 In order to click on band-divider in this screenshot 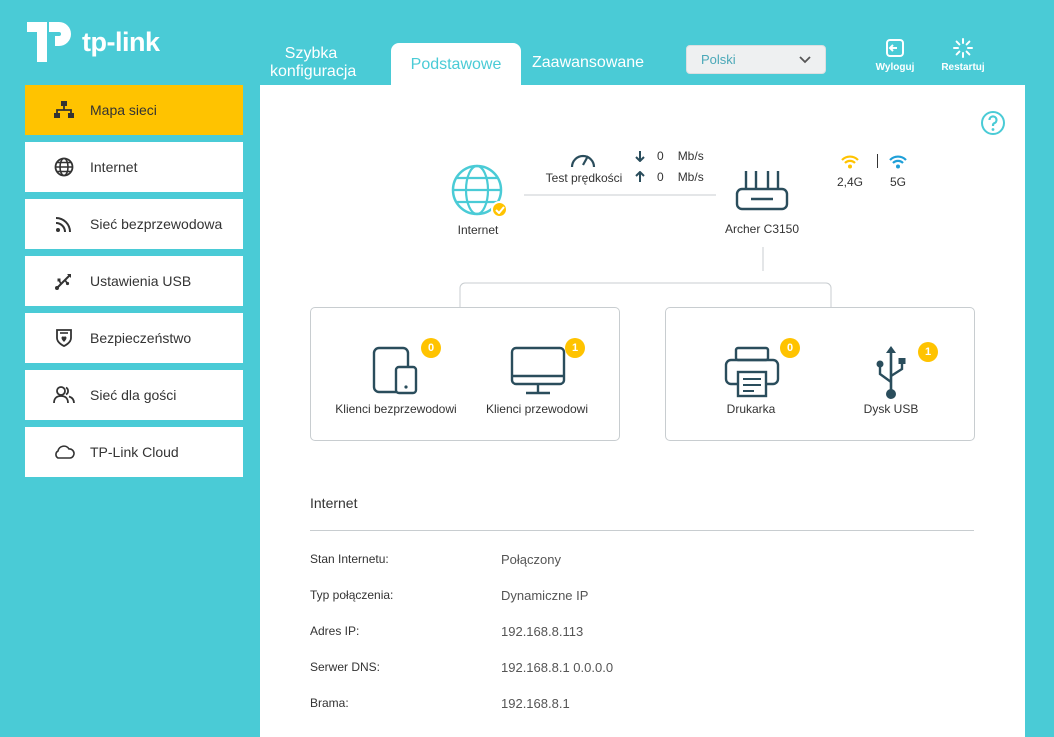, I will do `click(877, 161)`.